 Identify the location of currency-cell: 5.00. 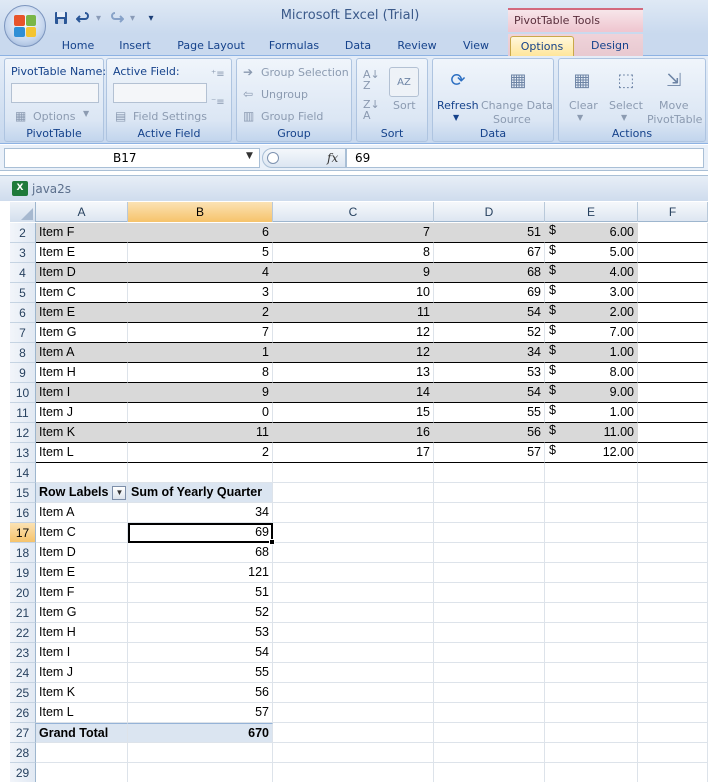
(591, 253).